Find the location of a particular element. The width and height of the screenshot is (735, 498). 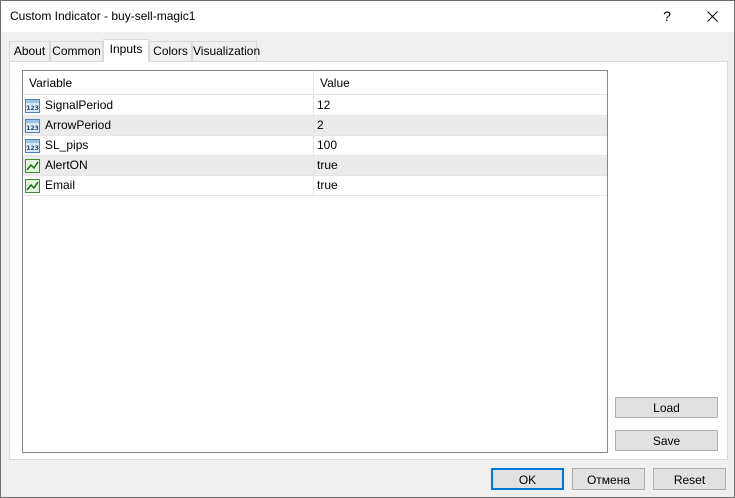

table-row: Email true is located at coordinates (315, 186).